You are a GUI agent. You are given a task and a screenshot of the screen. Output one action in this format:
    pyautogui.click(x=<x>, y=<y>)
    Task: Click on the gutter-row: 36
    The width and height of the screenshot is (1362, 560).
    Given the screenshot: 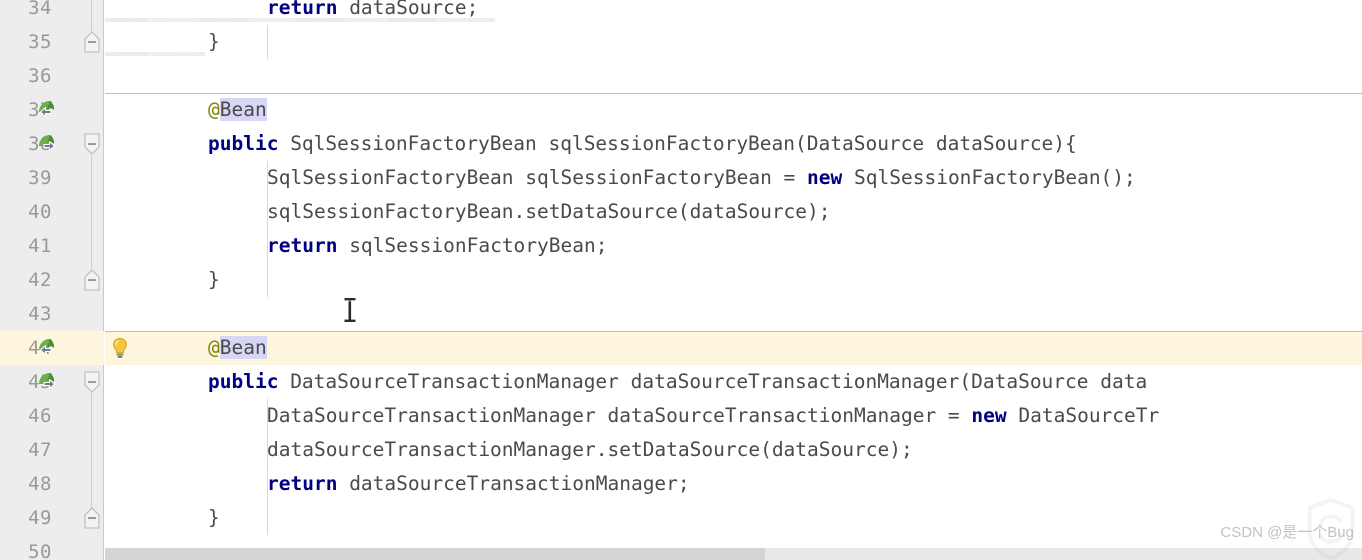 What is the action you would take?
    pyautogui.click(x=52, y=76)
    